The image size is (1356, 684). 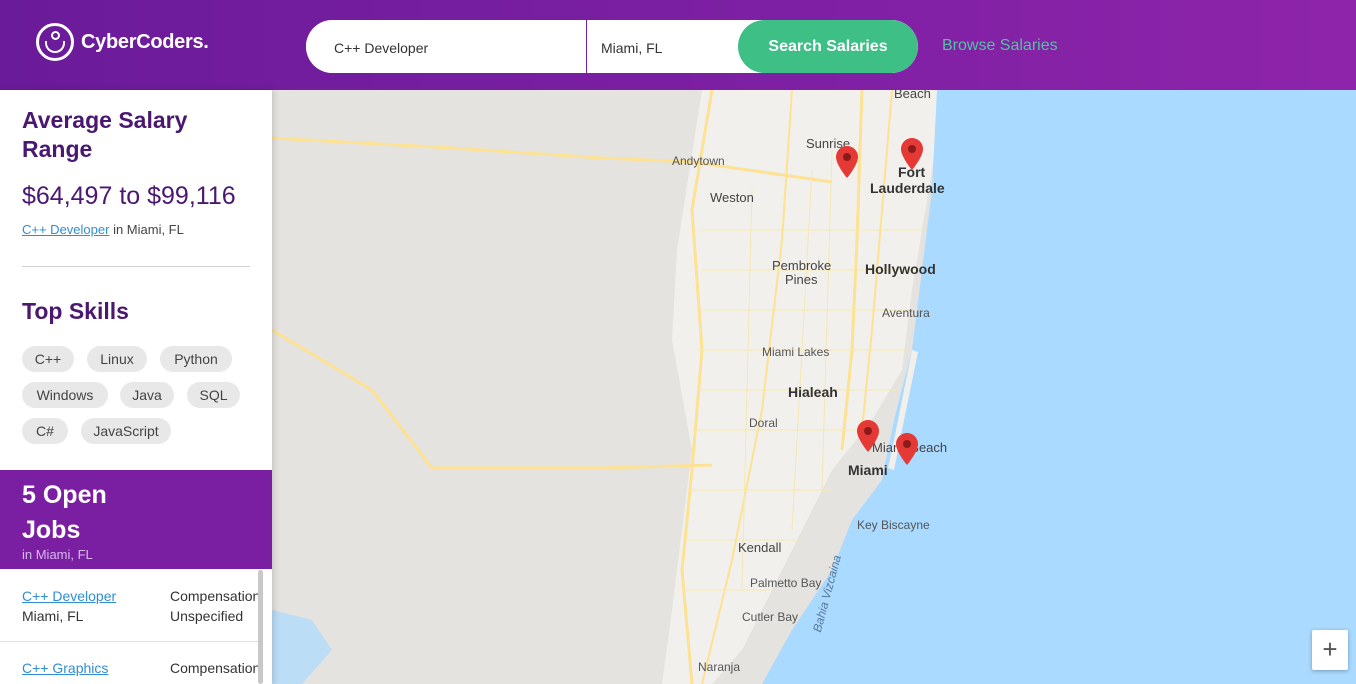 What do you see at coordinates (147, 395) in the screenshot?
I see `skill-chip: Java` at bounding box center [147, 395].